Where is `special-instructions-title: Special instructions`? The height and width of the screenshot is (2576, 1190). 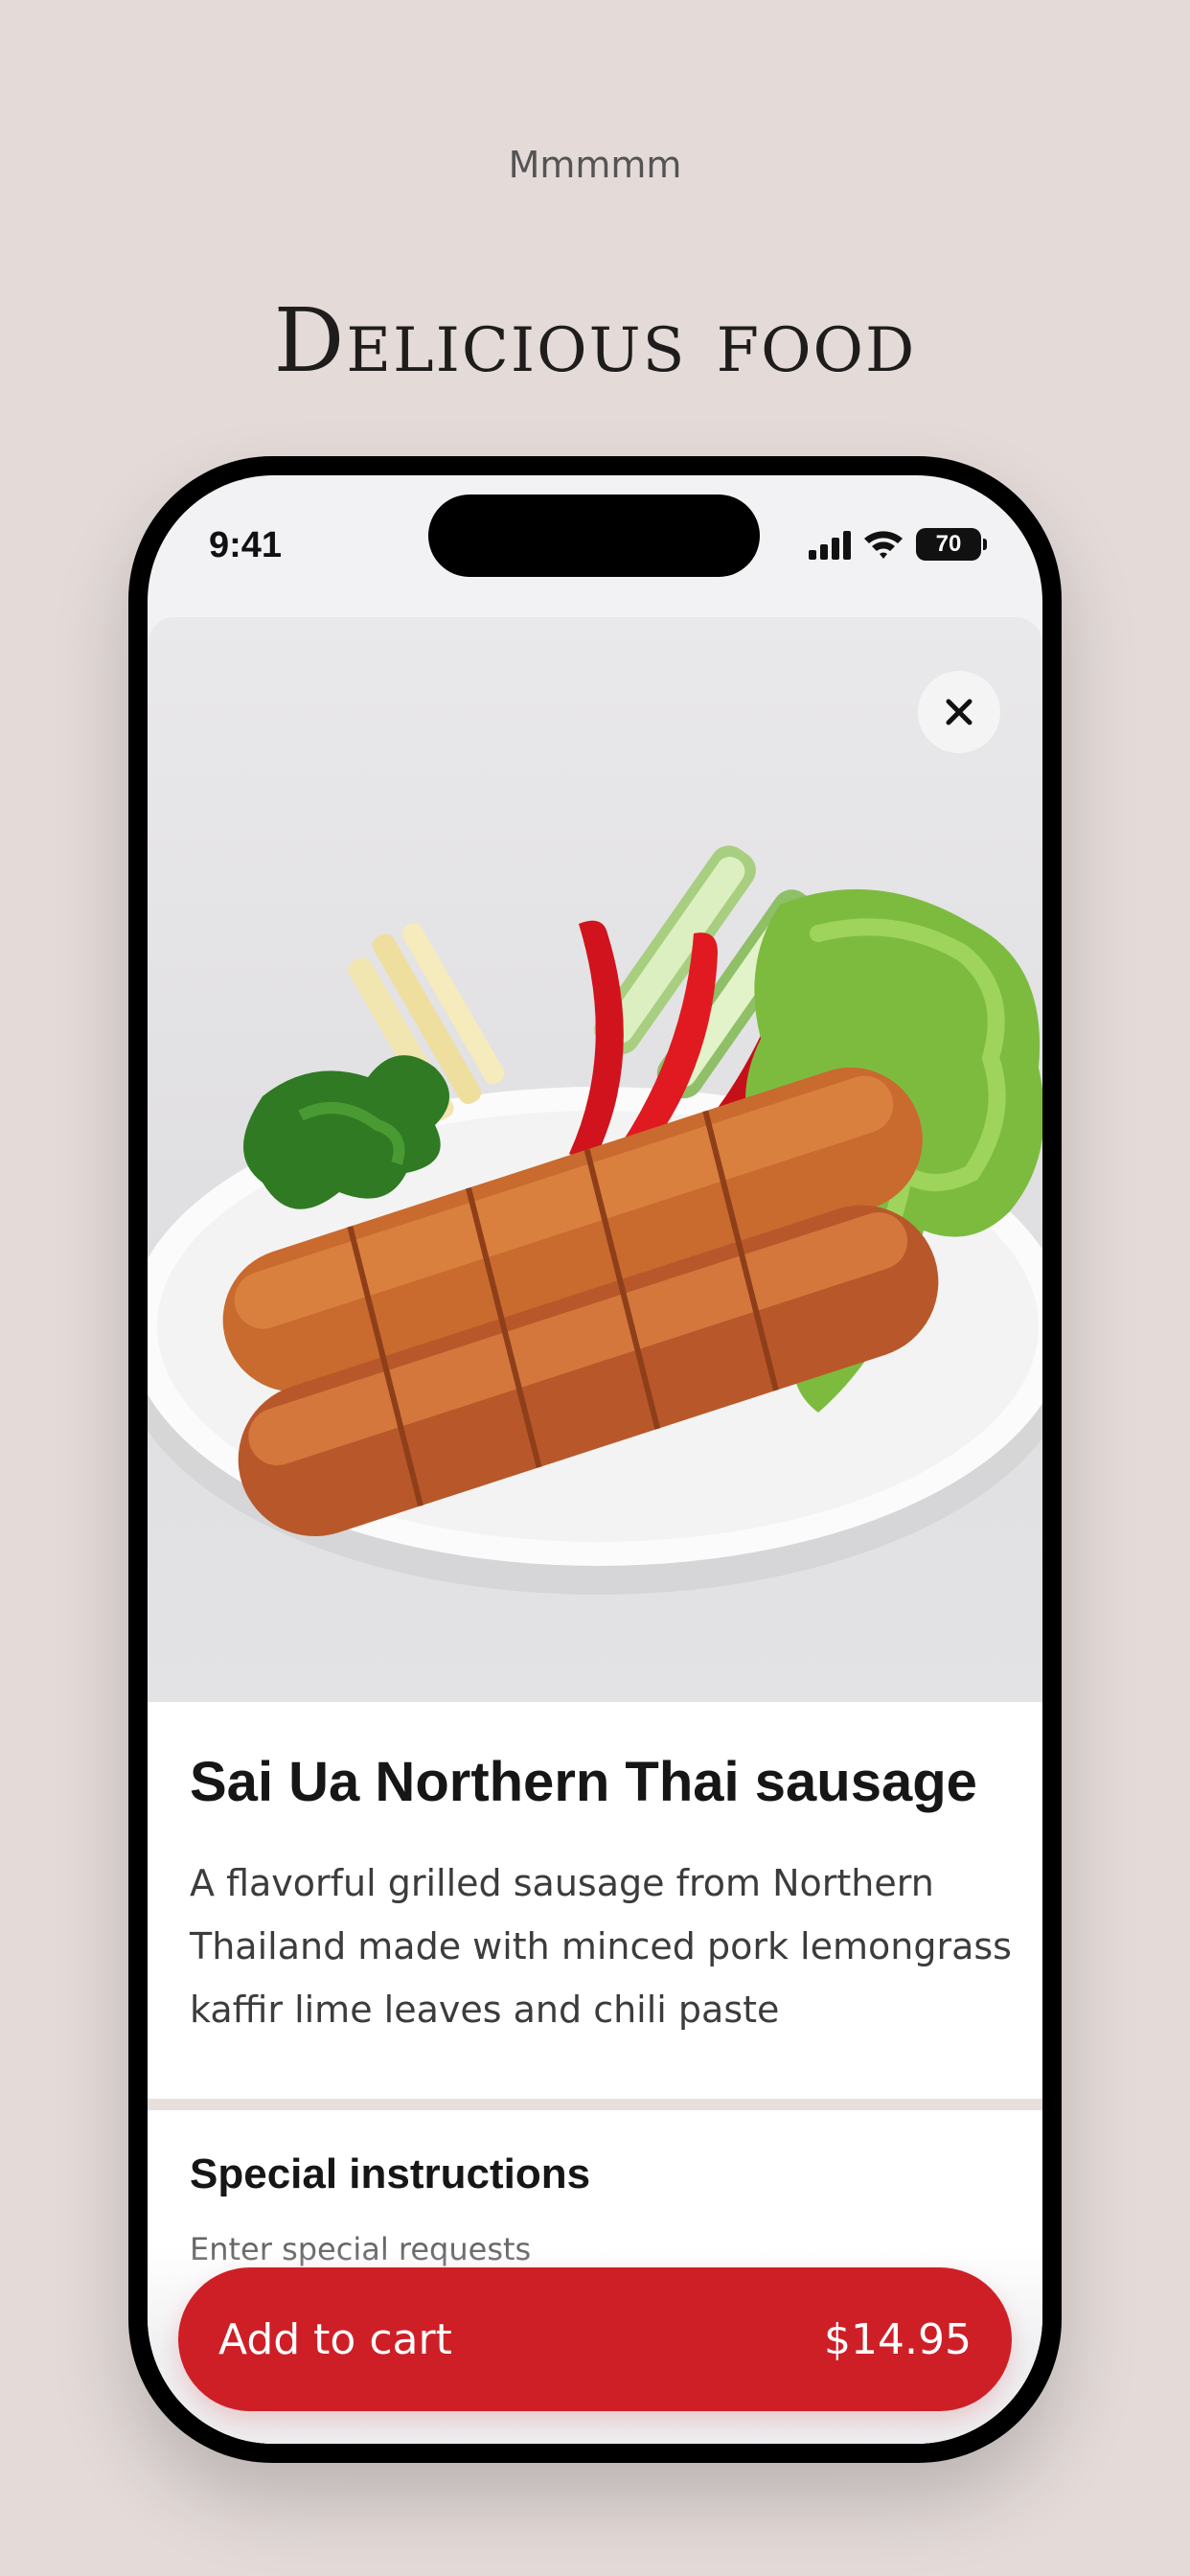 special-instructions-title: Special instructions is located at coordinates (390, 2173).